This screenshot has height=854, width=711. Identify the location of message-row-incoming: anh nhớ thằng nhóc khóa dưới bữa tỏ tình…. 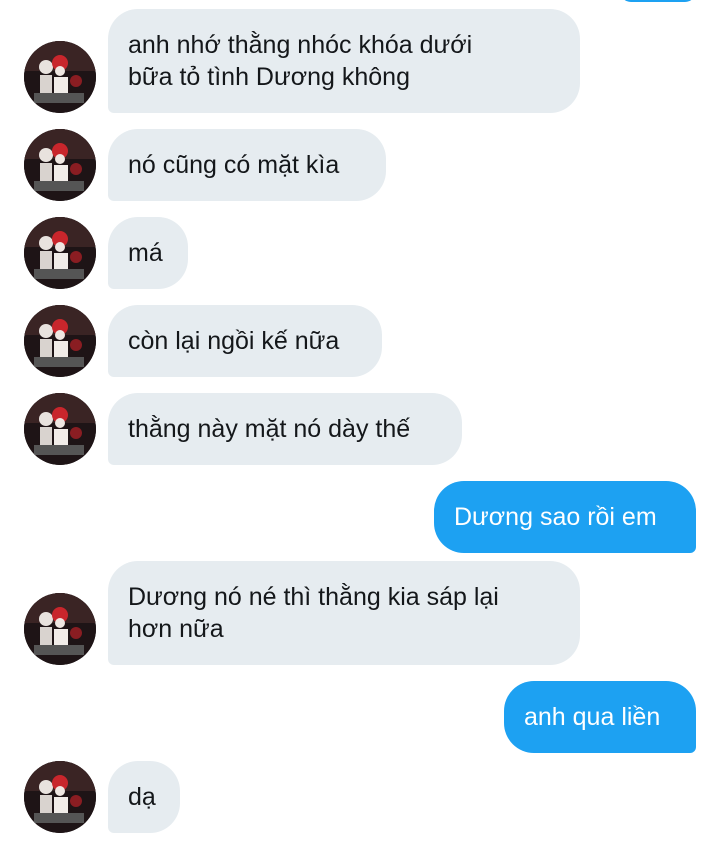
(355, 61).